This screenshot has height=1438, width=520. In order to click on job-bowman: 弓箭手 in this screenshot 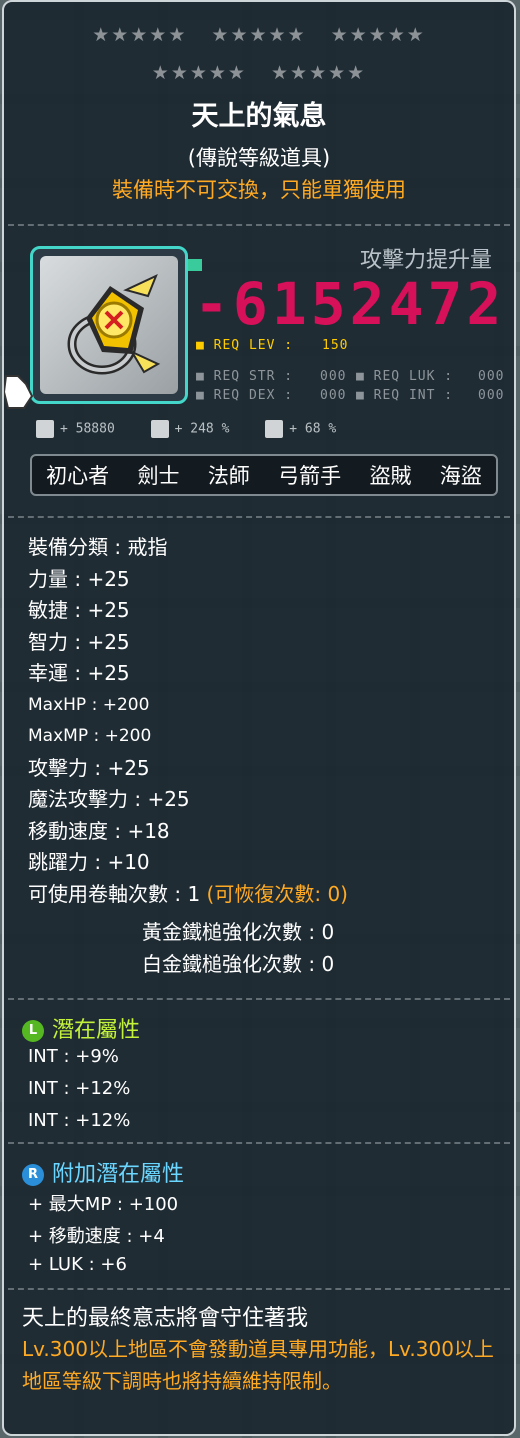, I will do `click(310, 476)`.